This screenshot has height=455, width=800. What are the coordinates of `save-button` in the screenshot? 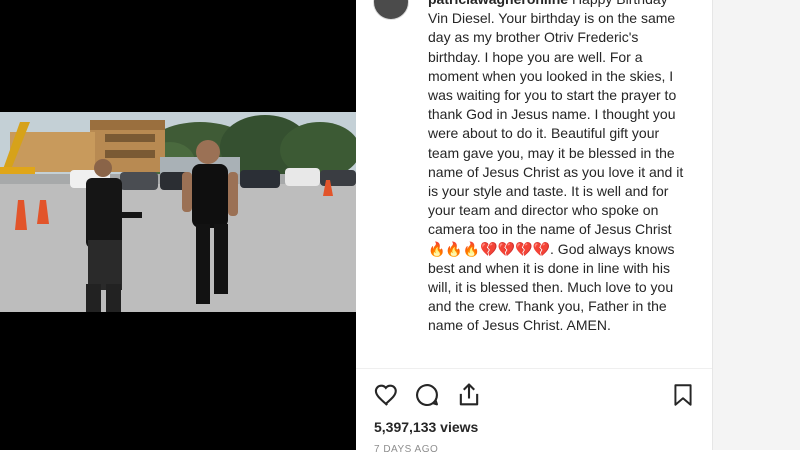 It's located at (683, 397).